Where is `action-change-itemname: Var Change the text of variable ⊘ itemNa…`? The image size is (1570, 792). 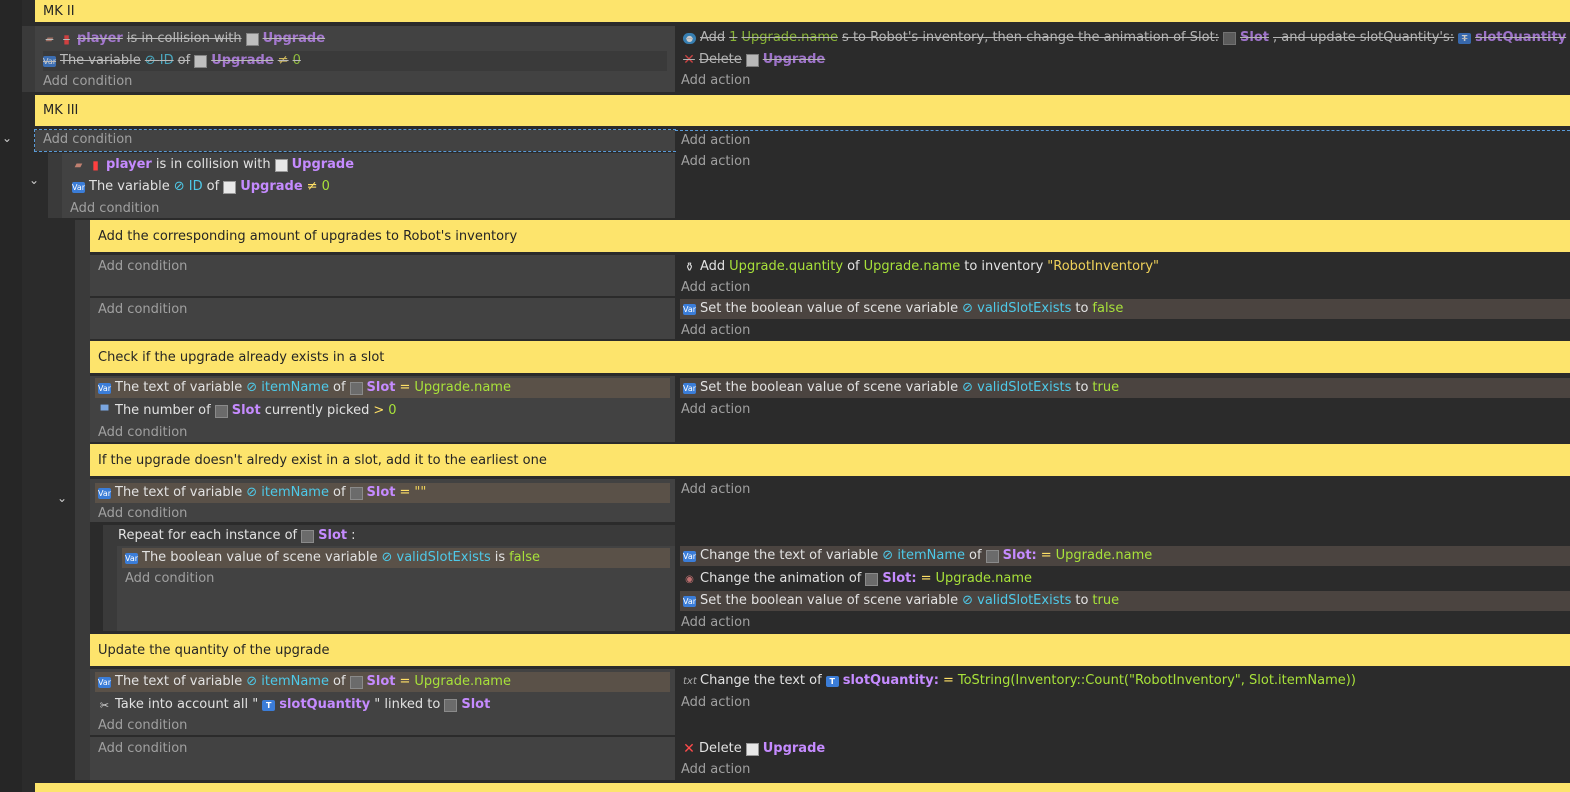
action-change-itemname: Var Change the text of variable ⊘ itemNa… is located at coordinates (1125, 556).